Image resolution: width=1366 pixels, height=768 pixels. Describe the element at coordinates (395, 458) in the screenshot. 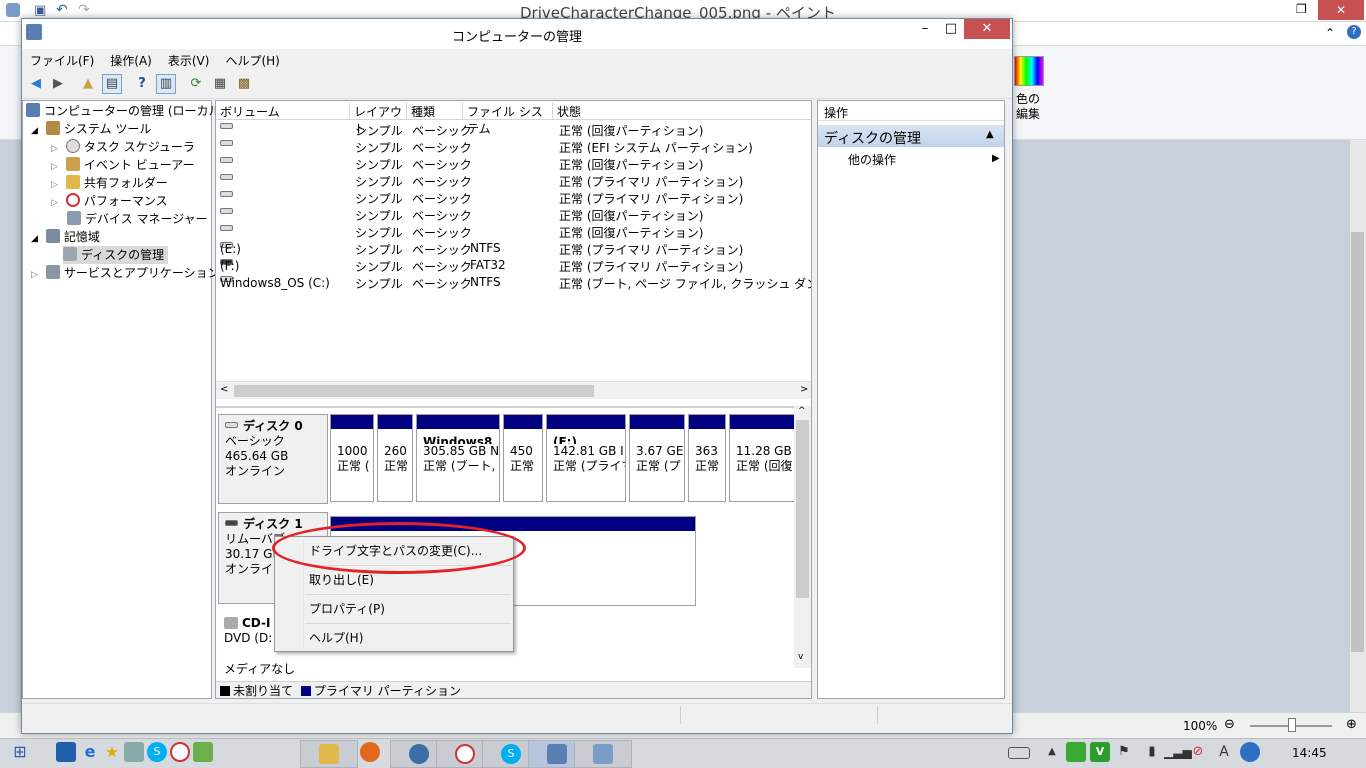

I see `disk0-partition: 260 正常` at that location.